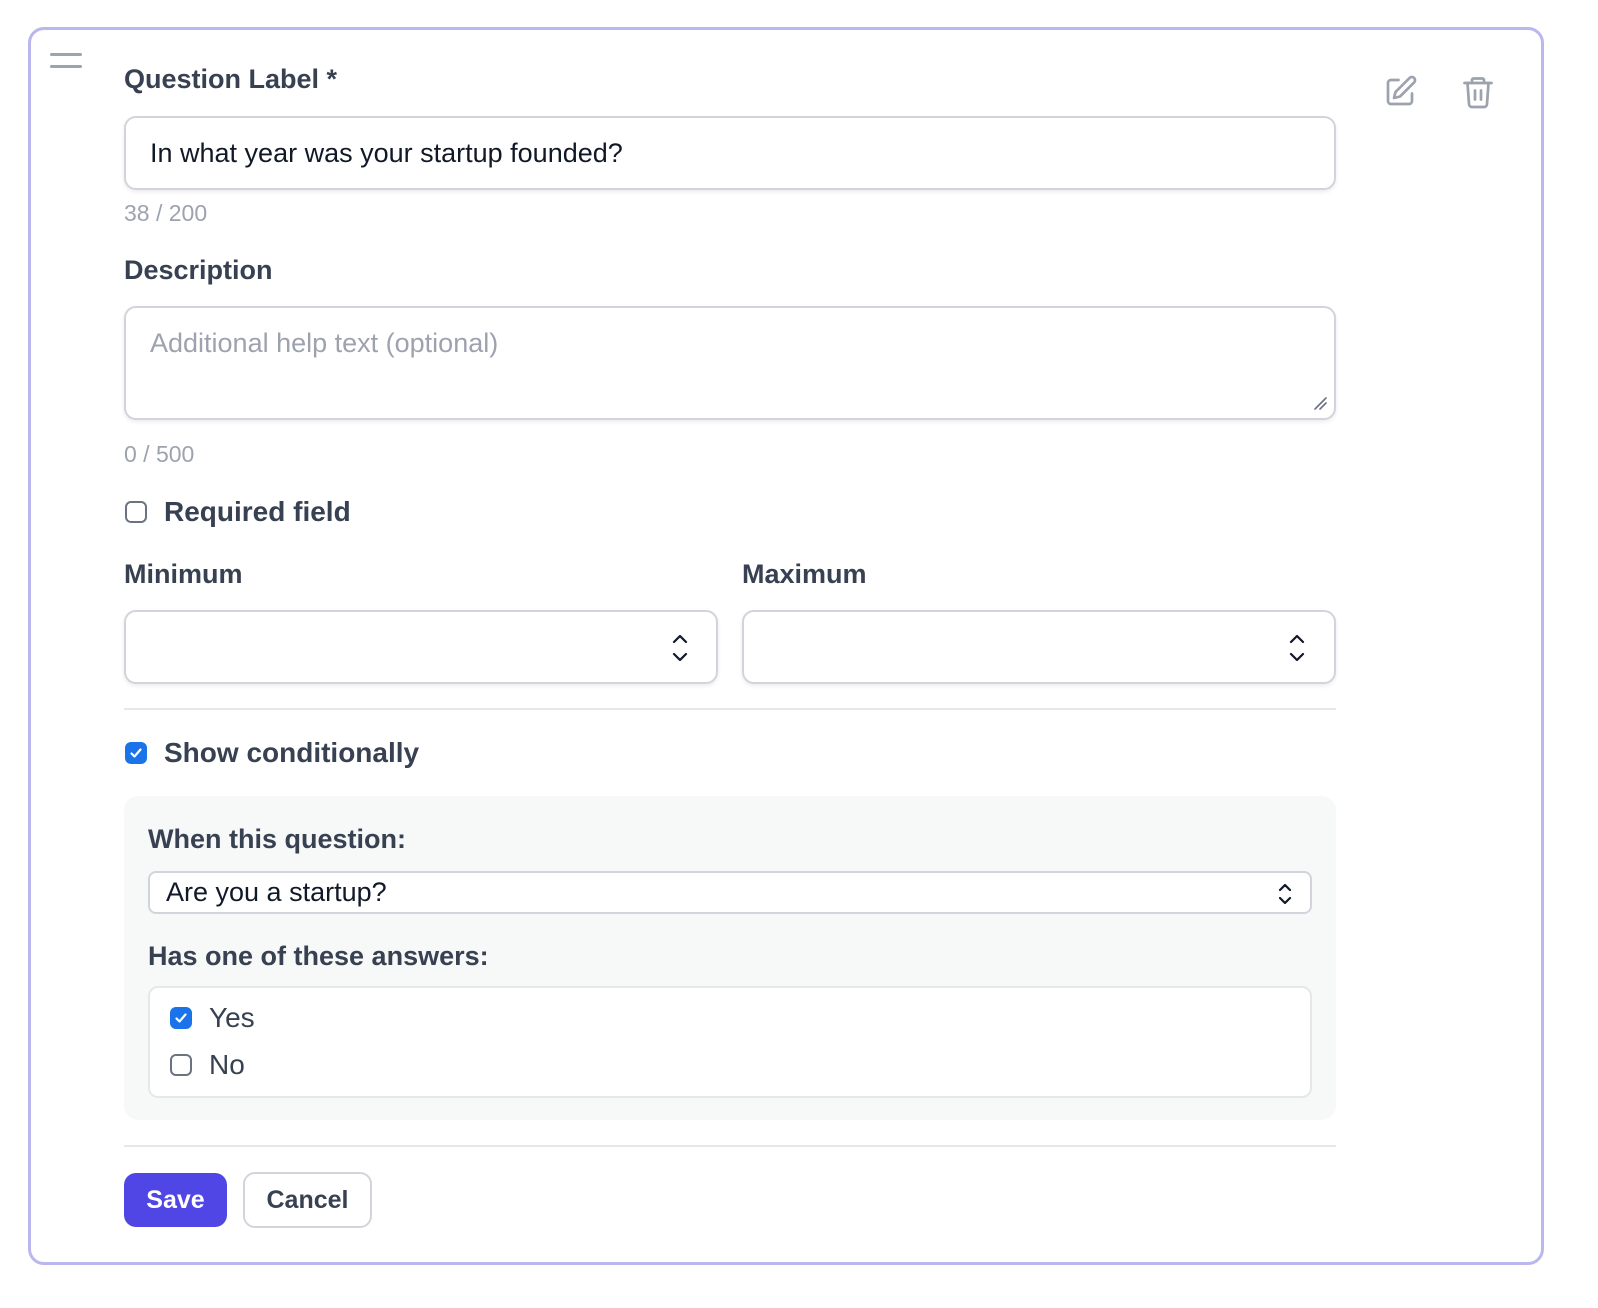 The height and width of the screenshot is (1308, 1598). What do you see at coordinates (136, 512) in the screenshot?
I see `required-field-checkbox` at bounding box center [136, 512].